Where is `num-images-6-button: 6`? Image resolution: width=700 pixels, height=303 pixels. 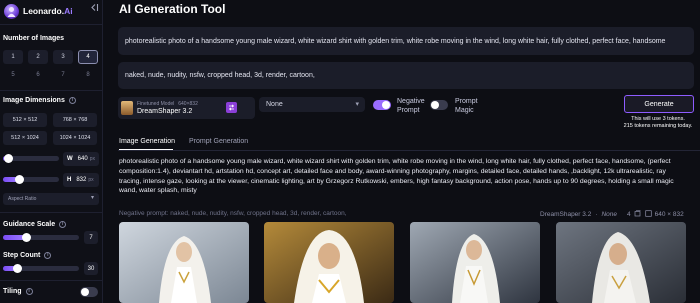 num-images-6-button: 6 is located at coordinates (38, 75).